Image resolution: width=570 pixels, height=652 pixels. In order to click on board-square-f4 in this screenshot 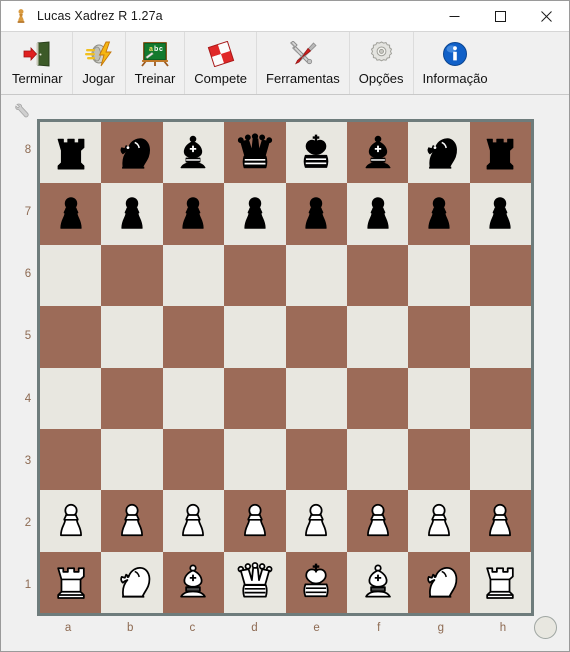, I will do `click(377, 398)`.